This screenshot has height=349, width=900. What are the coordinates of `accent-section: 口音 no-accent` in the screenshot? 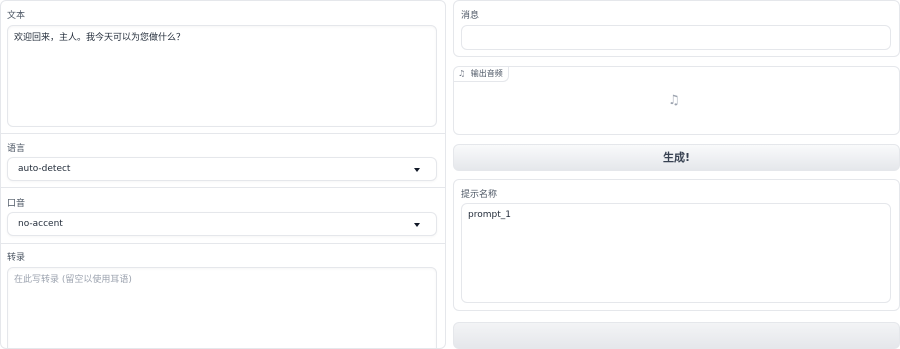 It's located at (223, 215).